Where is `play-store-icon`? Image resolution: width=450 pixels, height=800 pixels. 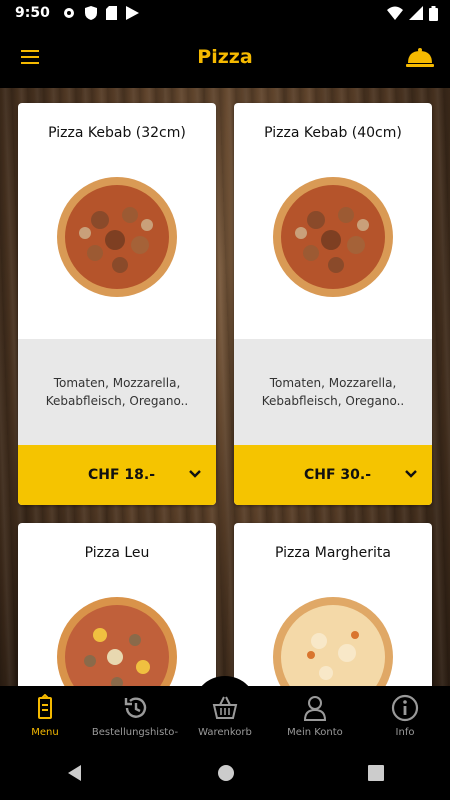 play-store-icon is located at coordinates (132, 13).